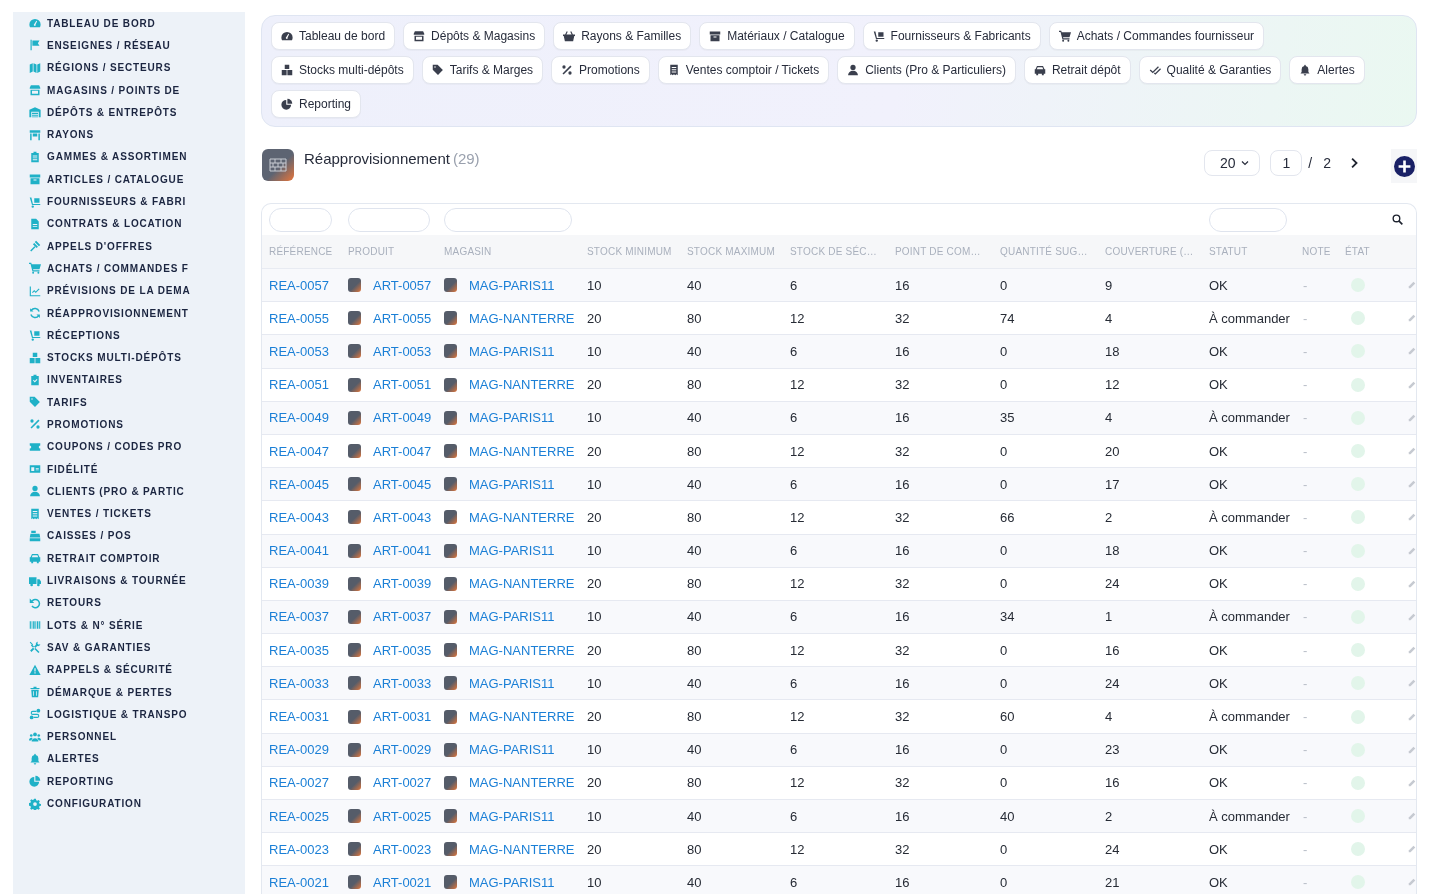  I want to click on reference-link: REA-0031, so click(308, 717).